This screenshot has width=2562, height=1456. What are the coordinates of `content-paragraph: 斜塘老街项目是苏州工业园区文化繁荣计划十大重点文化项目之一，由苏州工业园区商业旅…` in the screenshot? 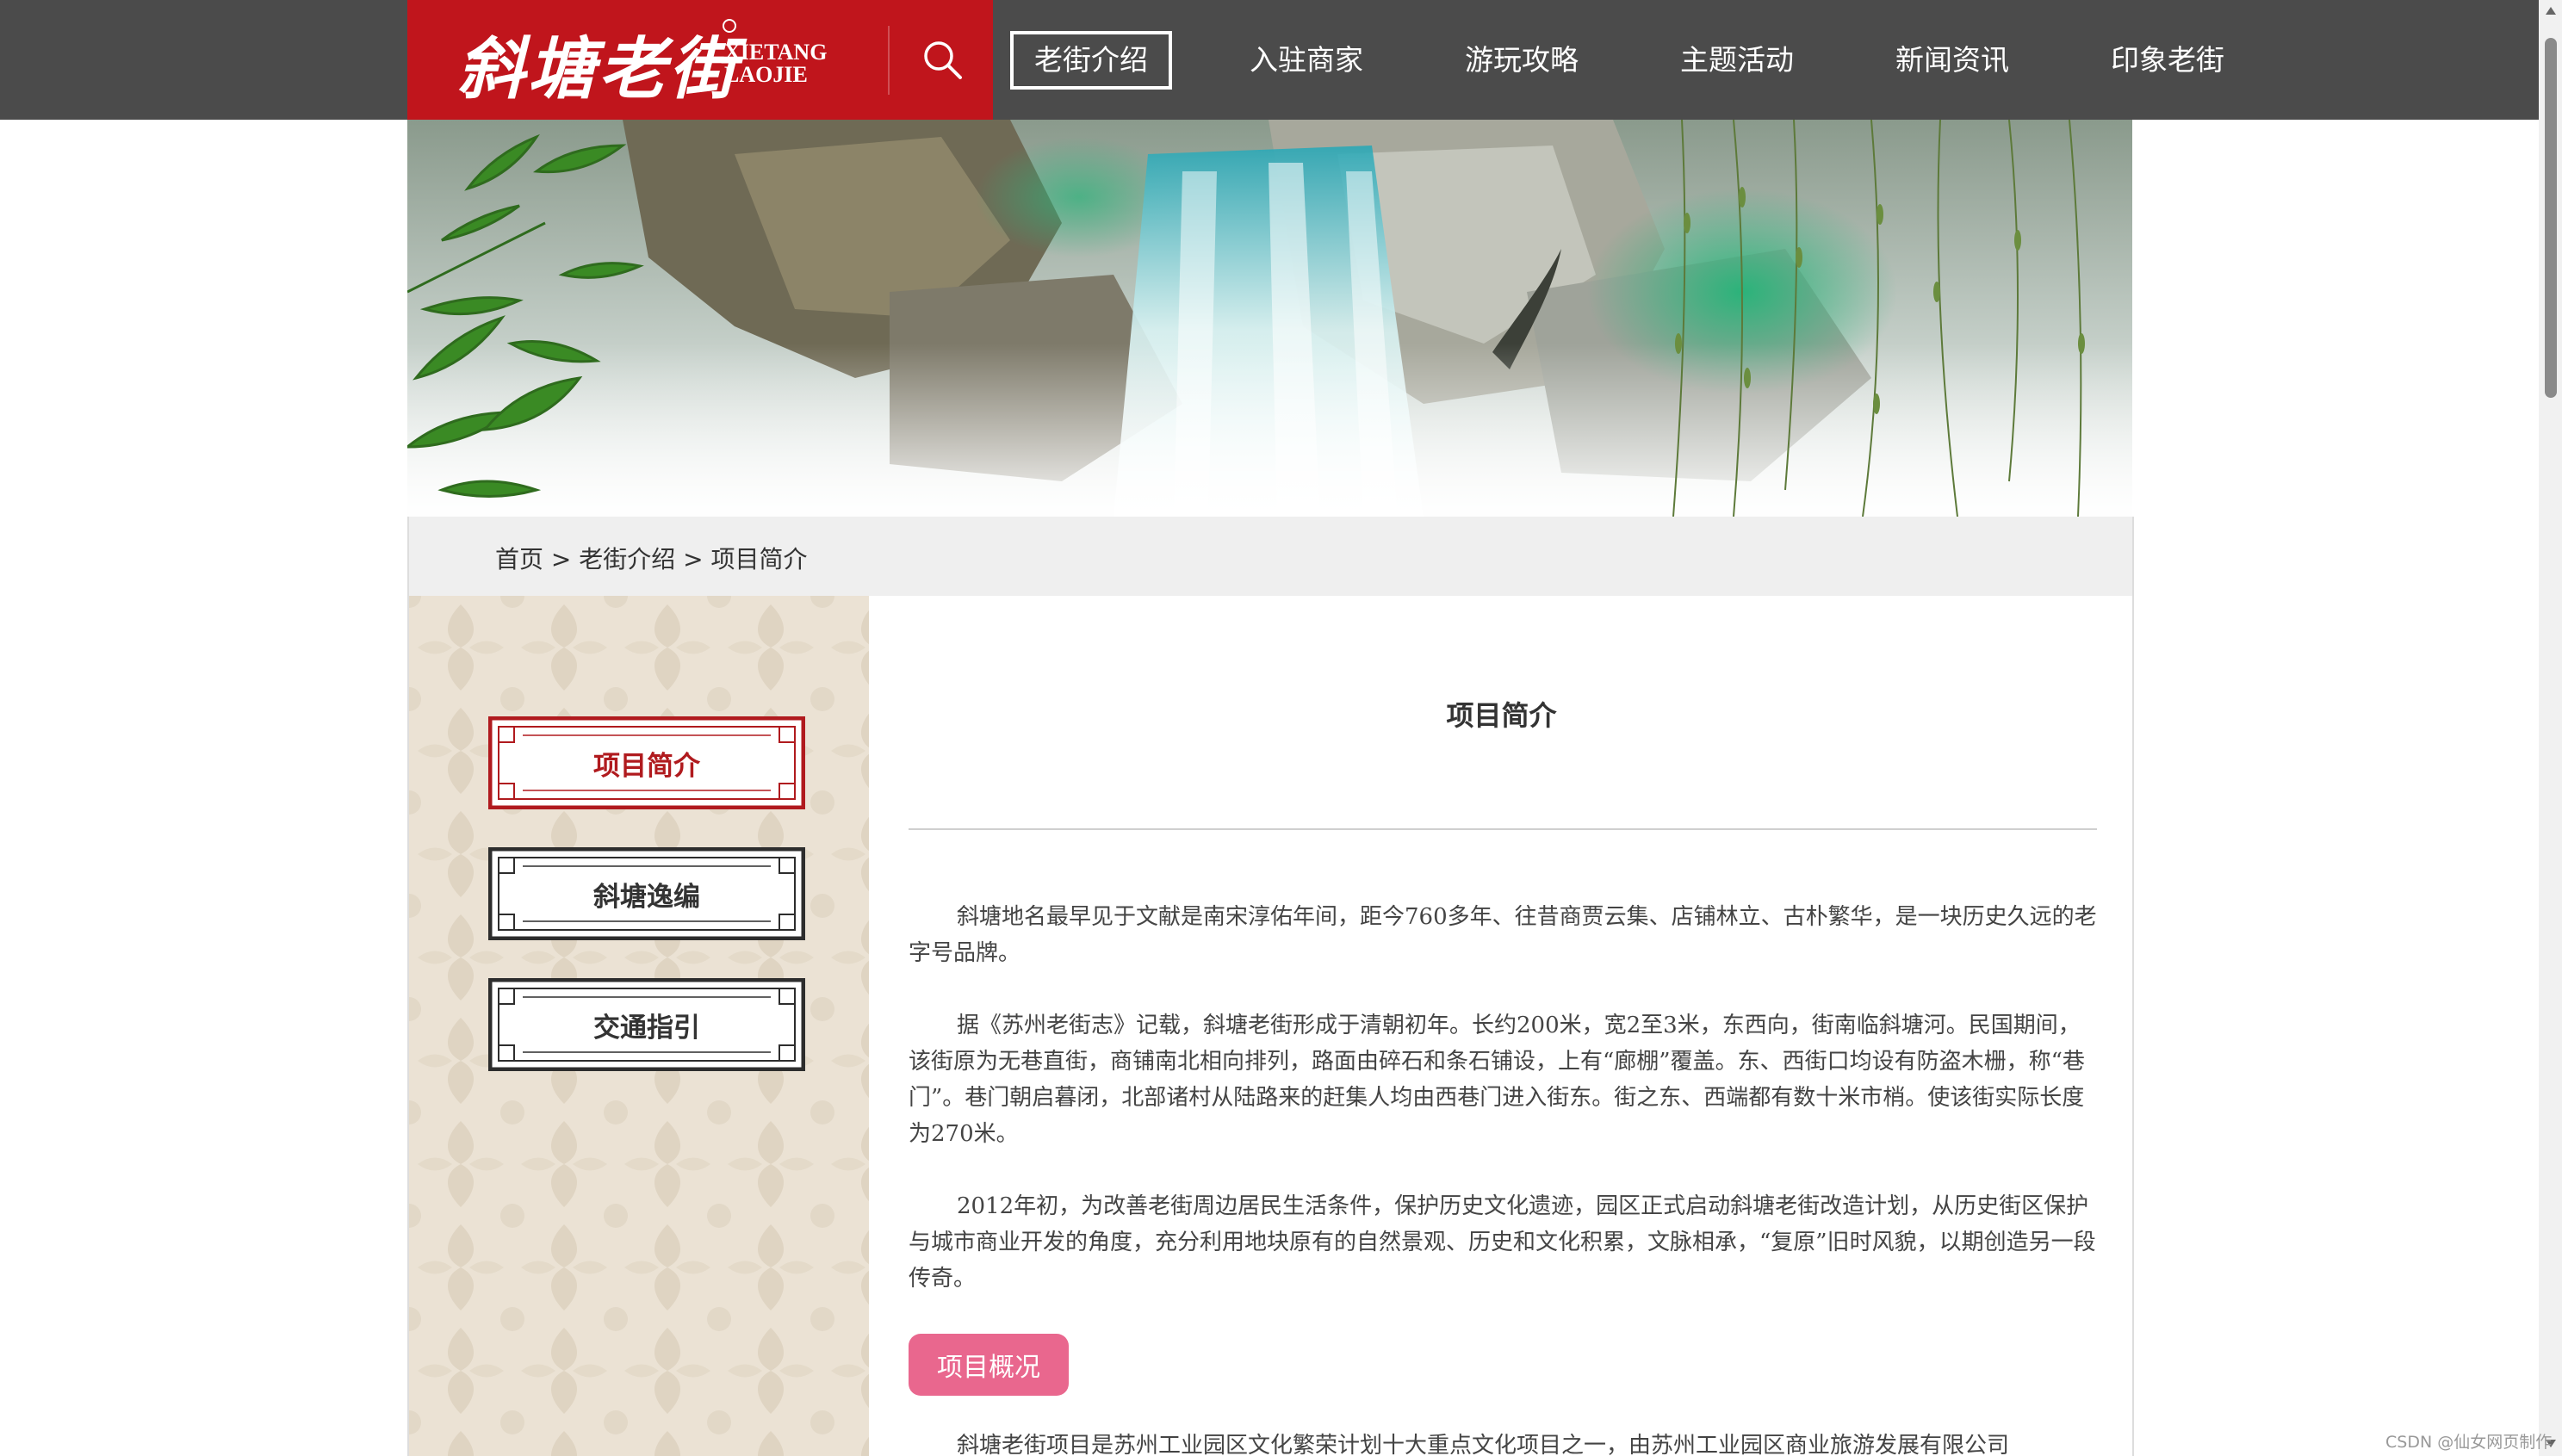 It's located at (1484, 1445).